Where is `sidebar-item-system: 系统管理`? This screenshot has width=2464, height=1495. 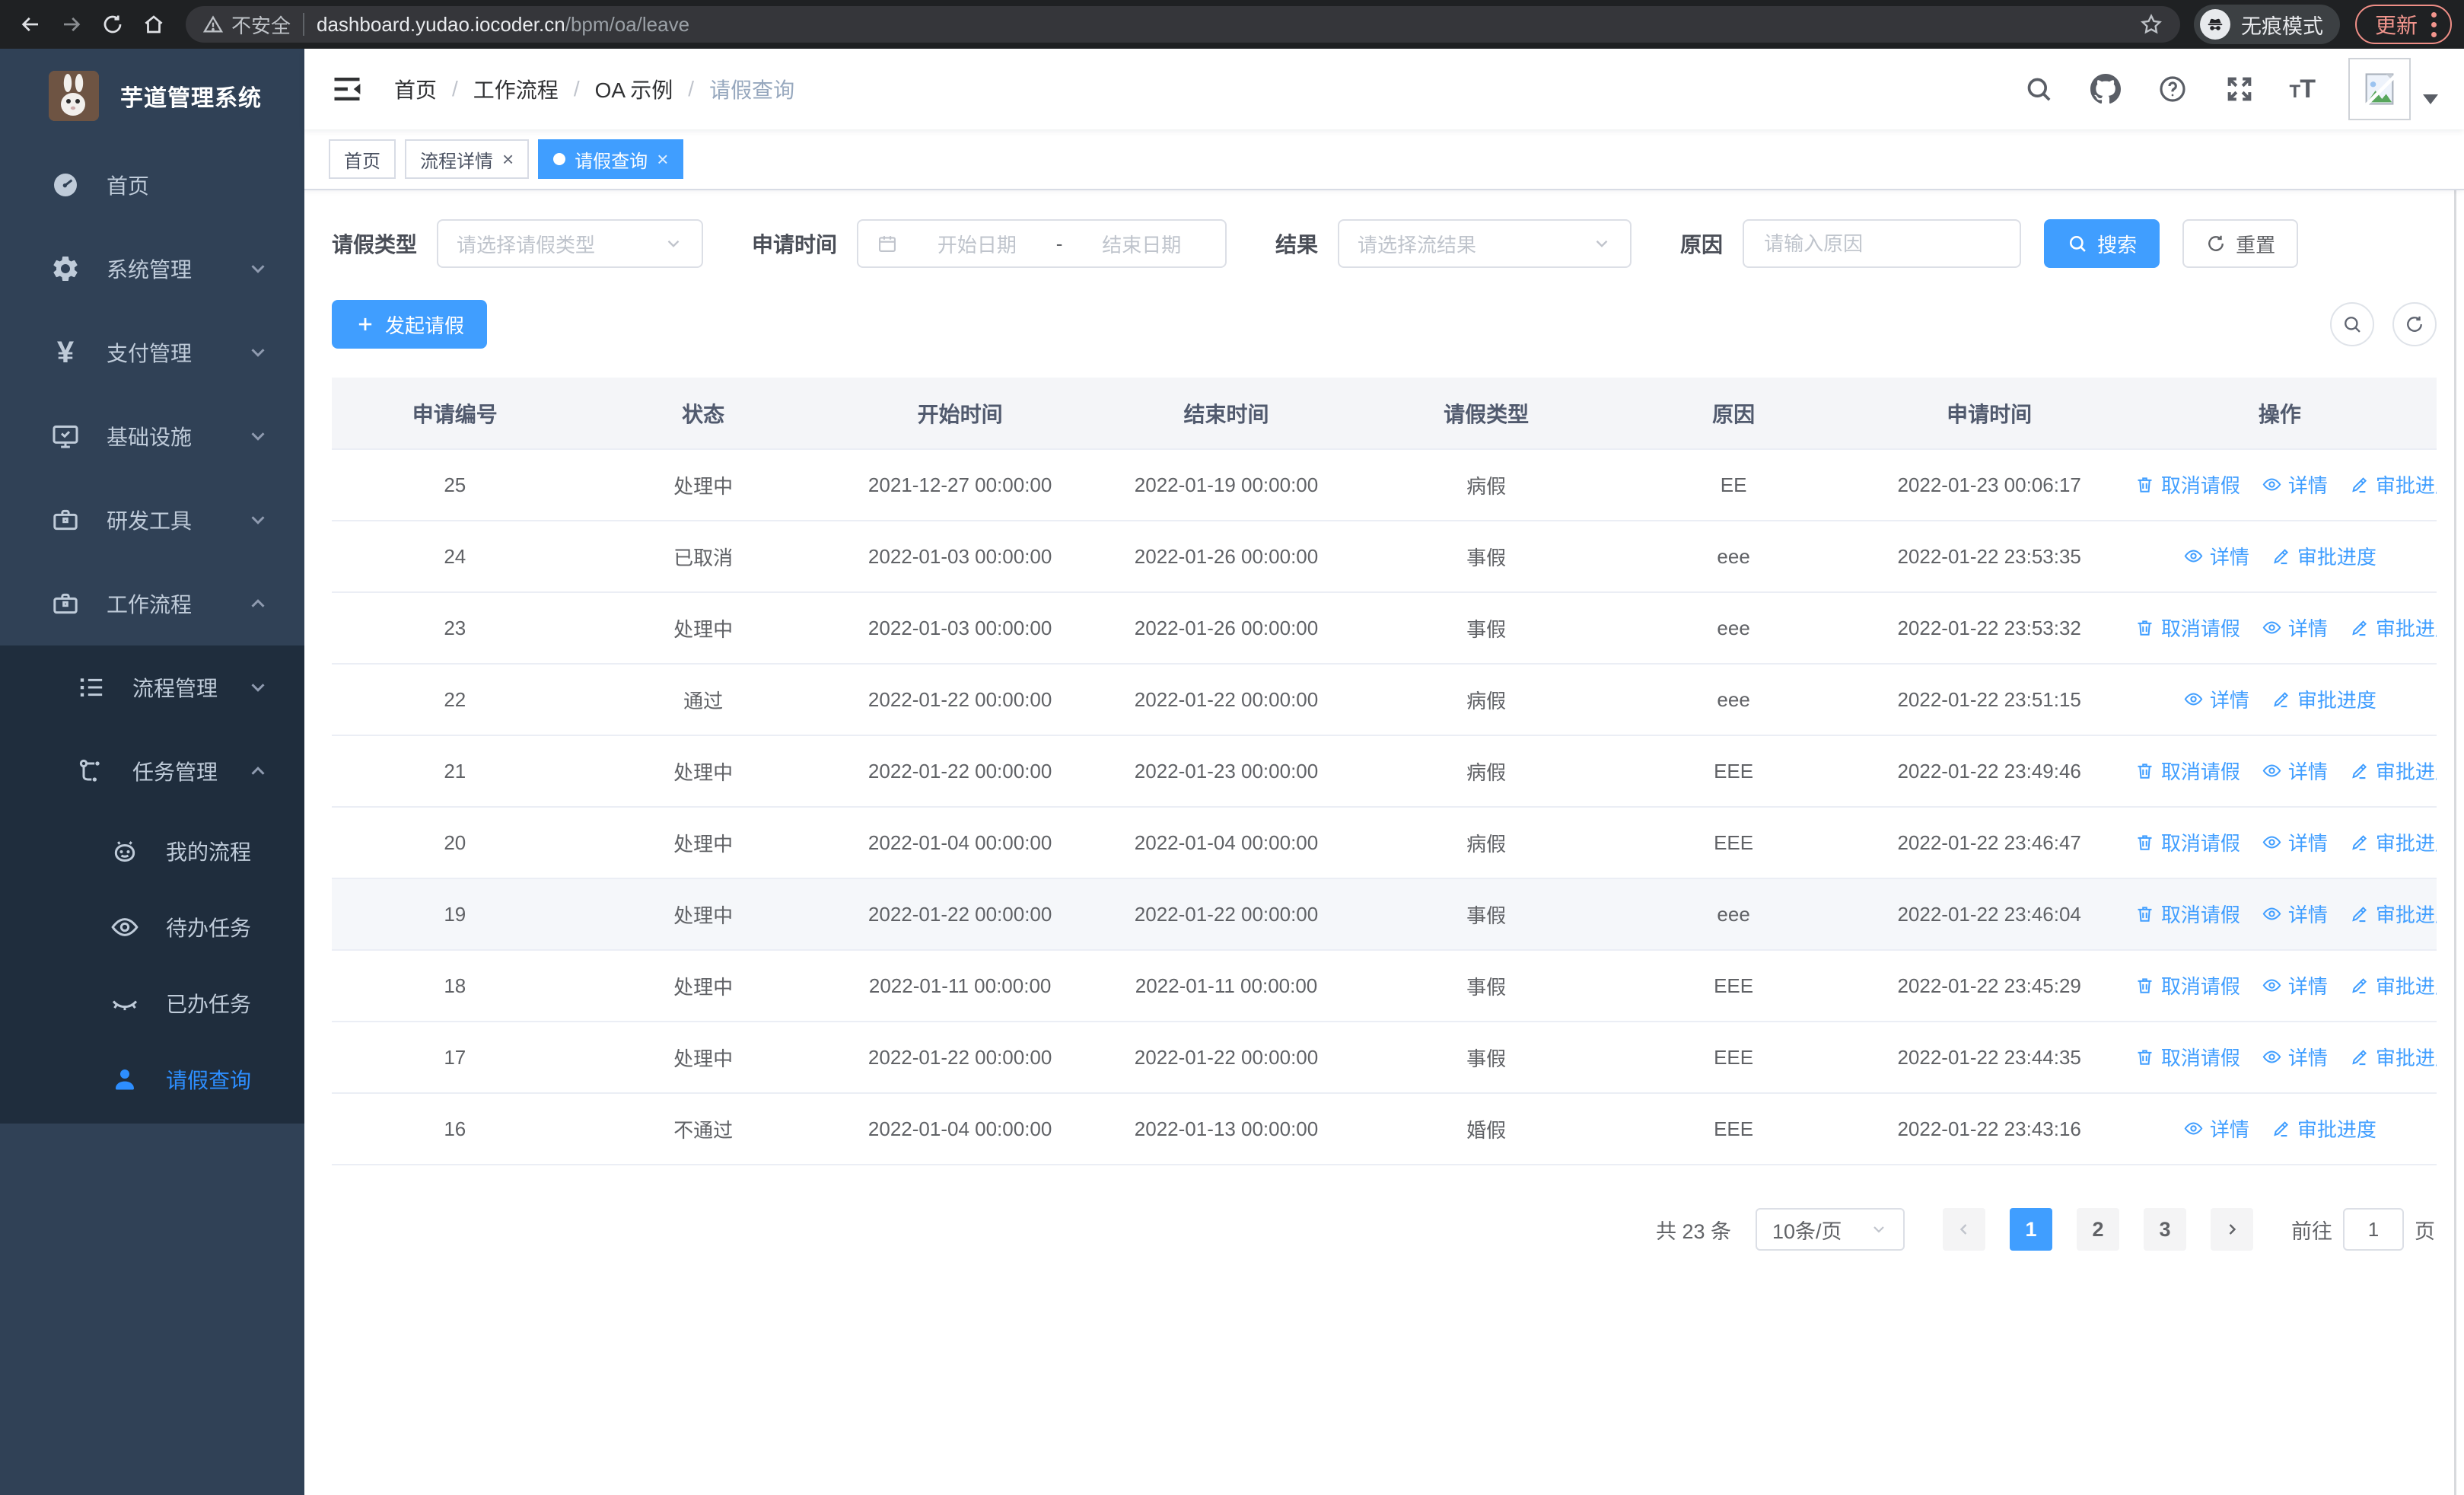 sidebar-item-system: 系统管理 is located at coordinates (152, 269).